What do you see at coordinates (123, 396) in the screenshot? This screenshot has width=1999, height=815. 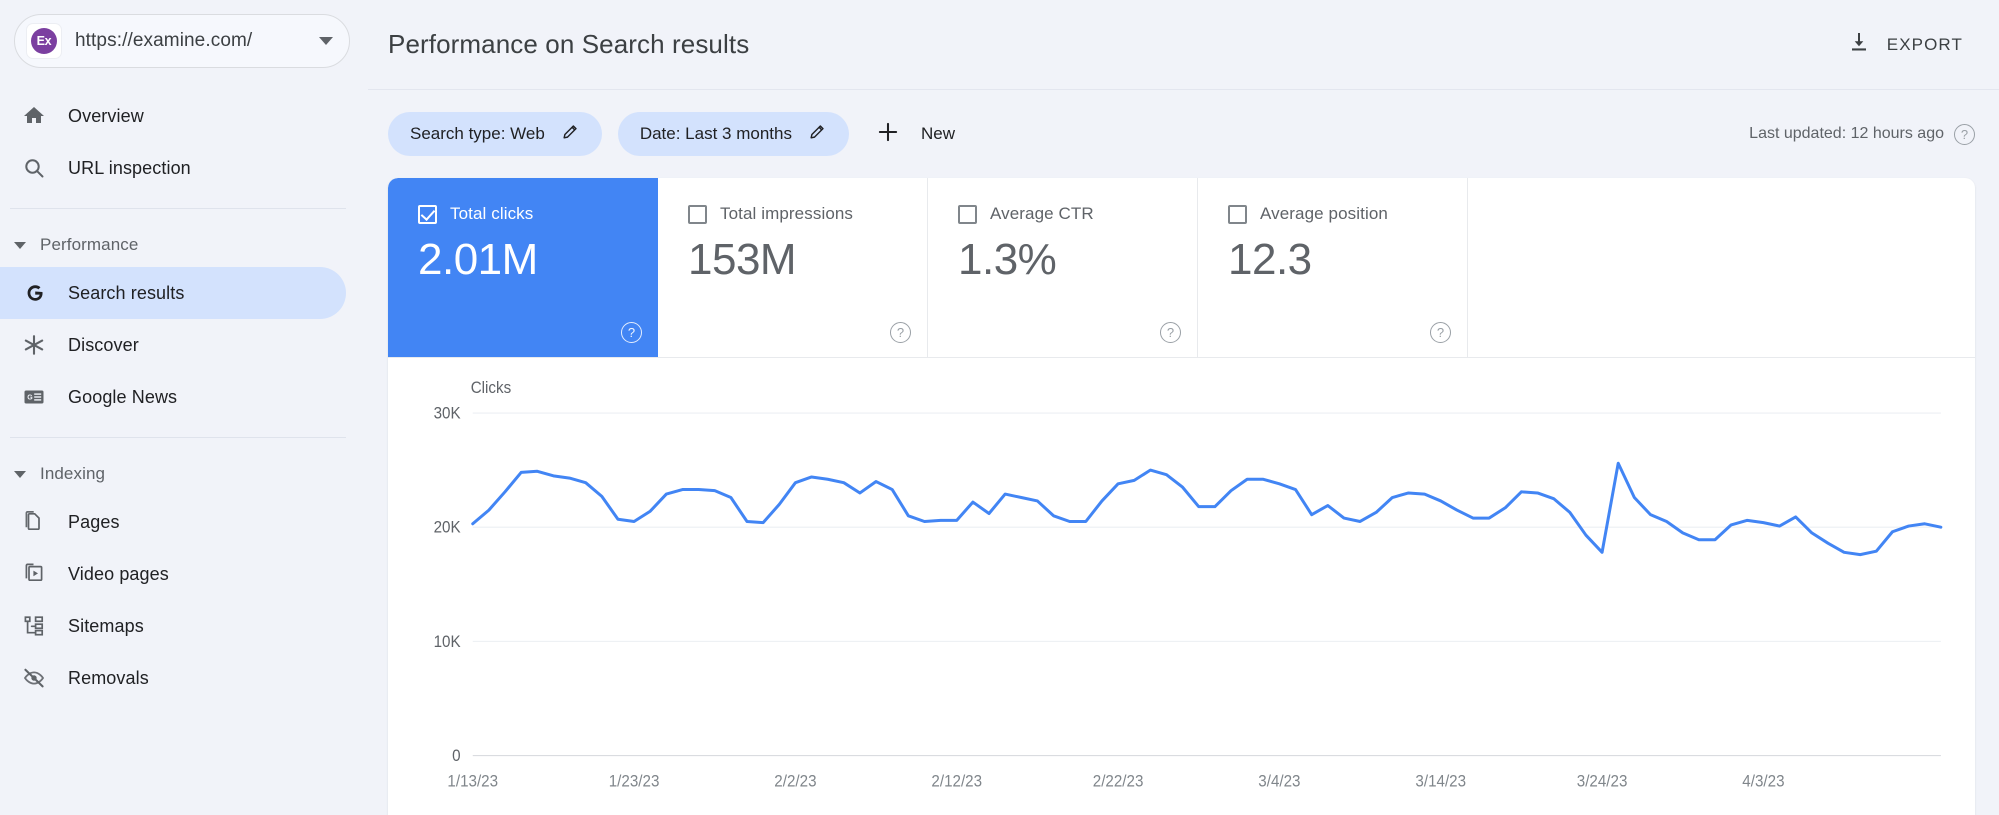 I see `sidebar-item-label: Google News` at bounding box center [123, 396].